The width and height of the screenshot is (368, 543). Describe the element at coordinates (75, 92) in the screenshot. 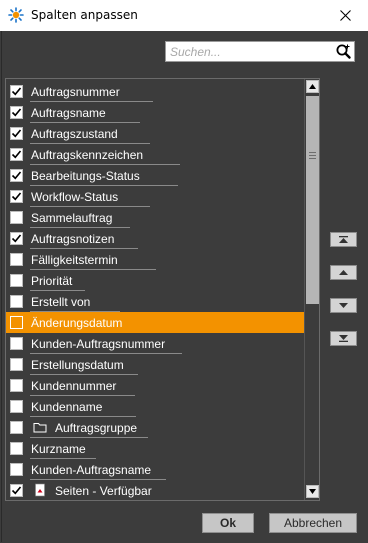

I see `list-item-label: Auftragsnummer` at that location.